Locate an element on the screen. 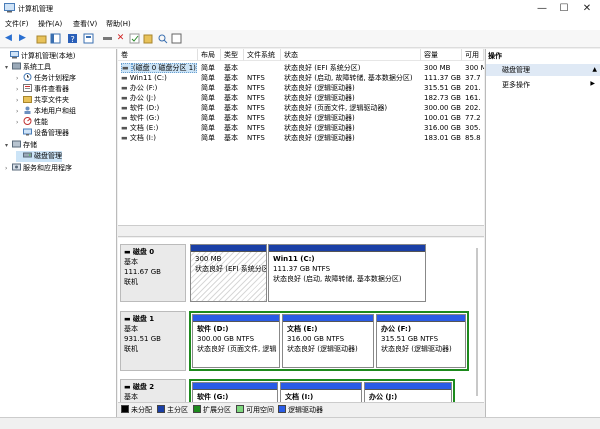 Image resolution: width=600 pixels, height=429 pixels. pane-splitter is located at coordinates (301, 231).